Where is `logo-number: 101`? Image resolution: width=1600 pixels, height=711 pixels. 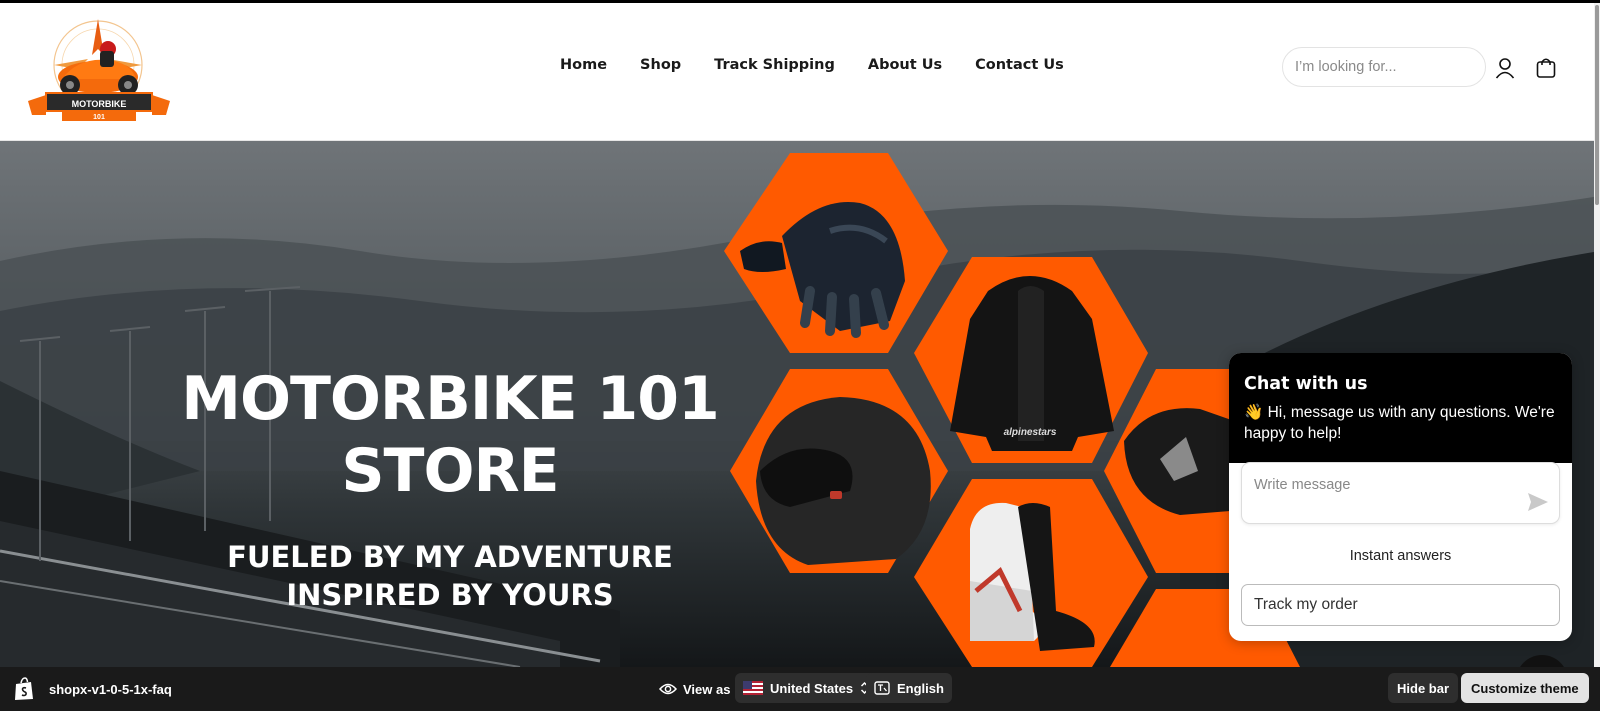 logo-number: 101 is located at coordinates (99, 117).